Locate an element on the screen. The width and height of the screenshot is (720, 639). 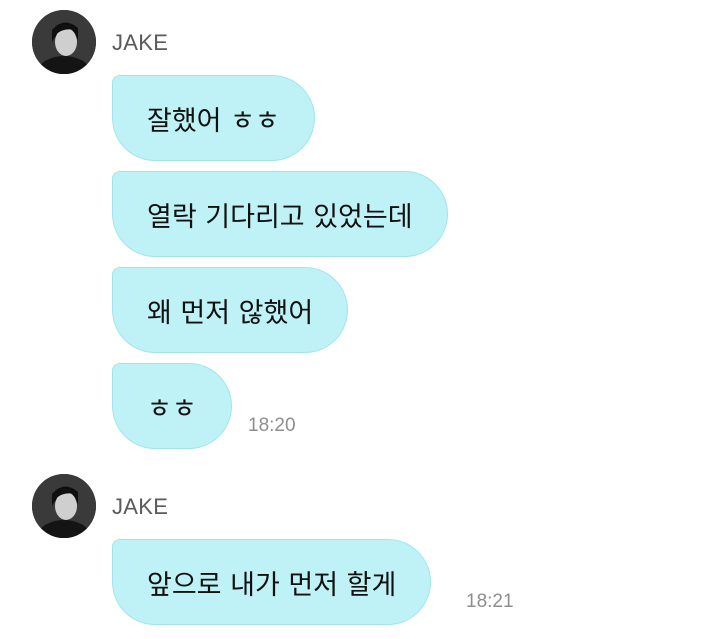
message-bubble: 잘했어 ㅎㅎ is located at coordinates (213, 118).